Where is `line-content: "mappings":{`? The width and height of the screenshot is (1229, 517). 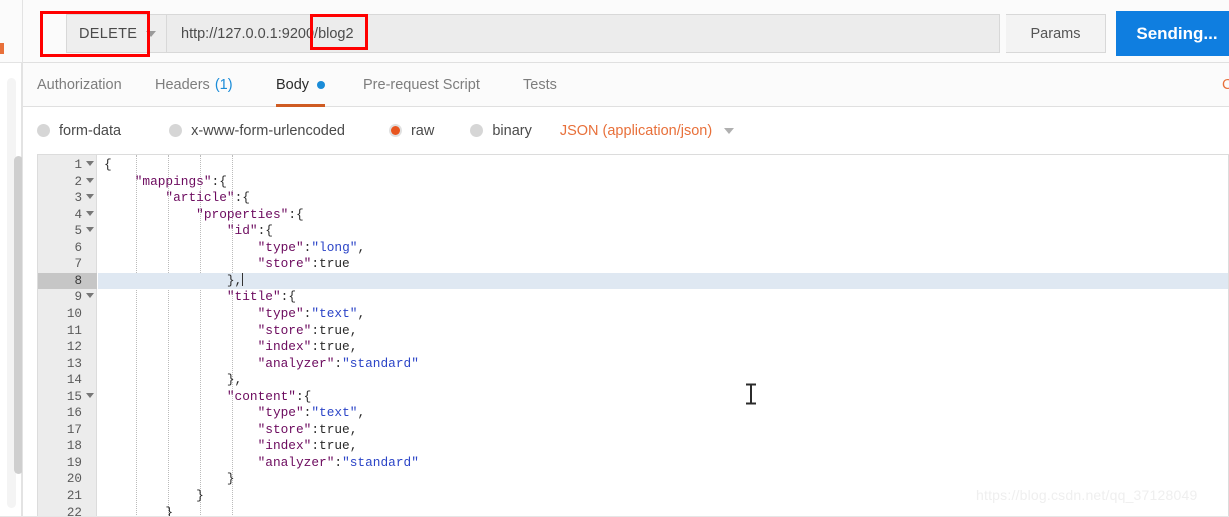 line-content: "mappings":{ is located at coordinates (663, 182).